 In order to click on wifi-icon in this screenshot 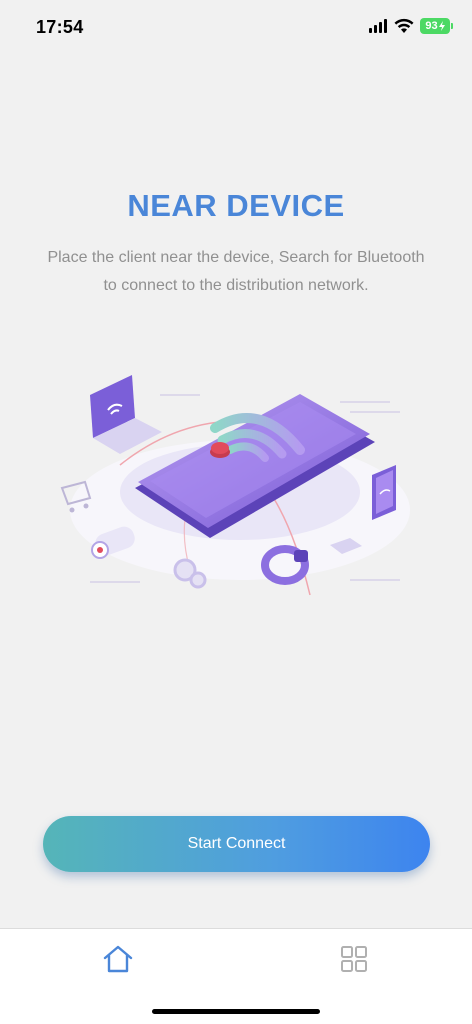, I will do `click(404, 25)`.